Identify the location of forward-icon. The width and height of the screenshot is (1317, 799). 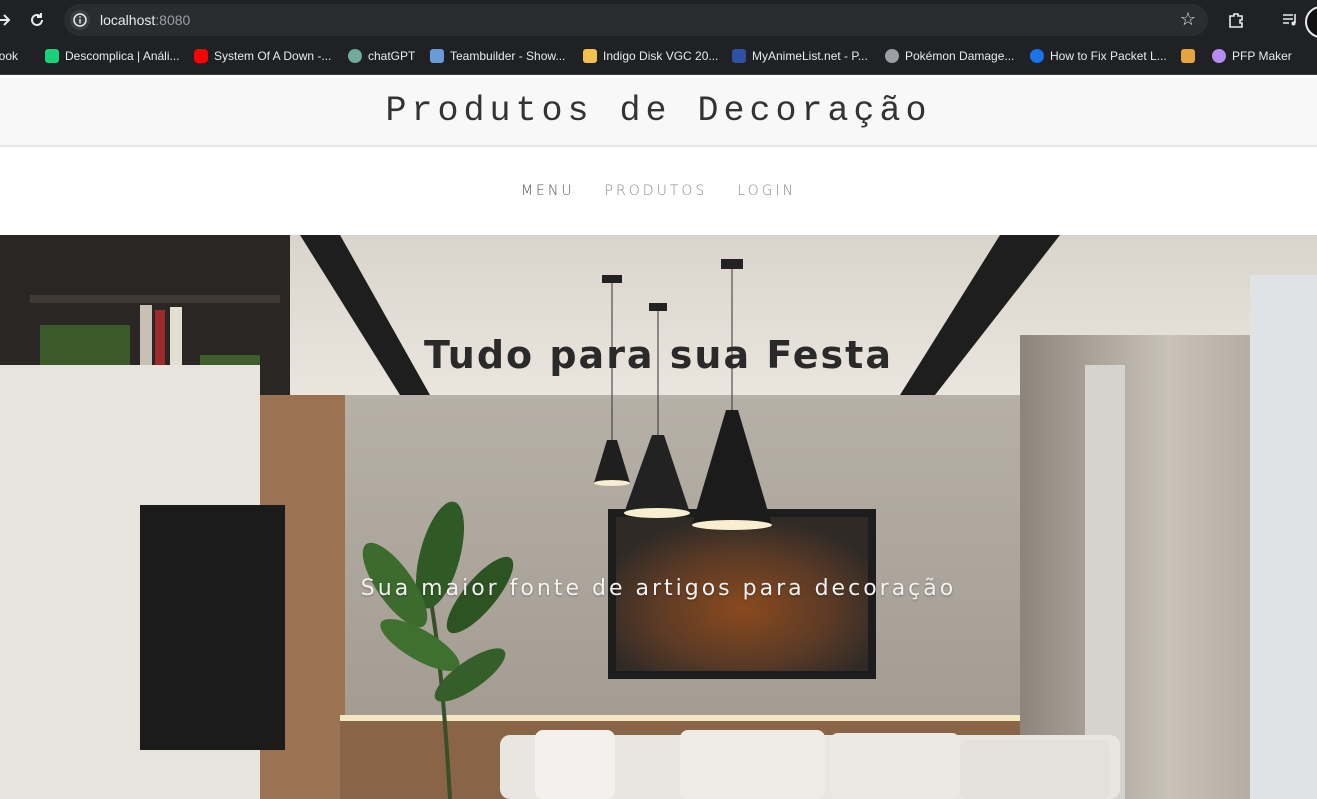
(8, 20).